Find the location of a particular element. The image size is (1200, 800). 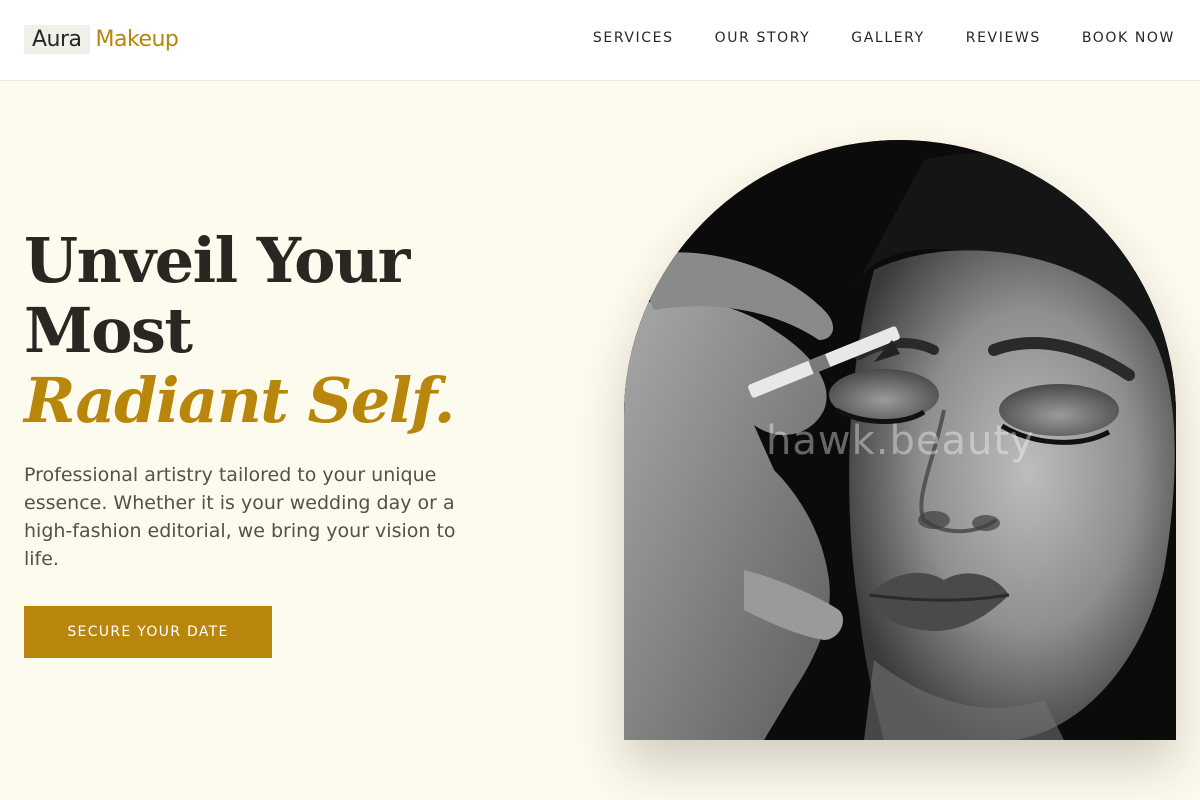

nav-link-reviews: REVIEWS is located at coordinates (1003, 38).